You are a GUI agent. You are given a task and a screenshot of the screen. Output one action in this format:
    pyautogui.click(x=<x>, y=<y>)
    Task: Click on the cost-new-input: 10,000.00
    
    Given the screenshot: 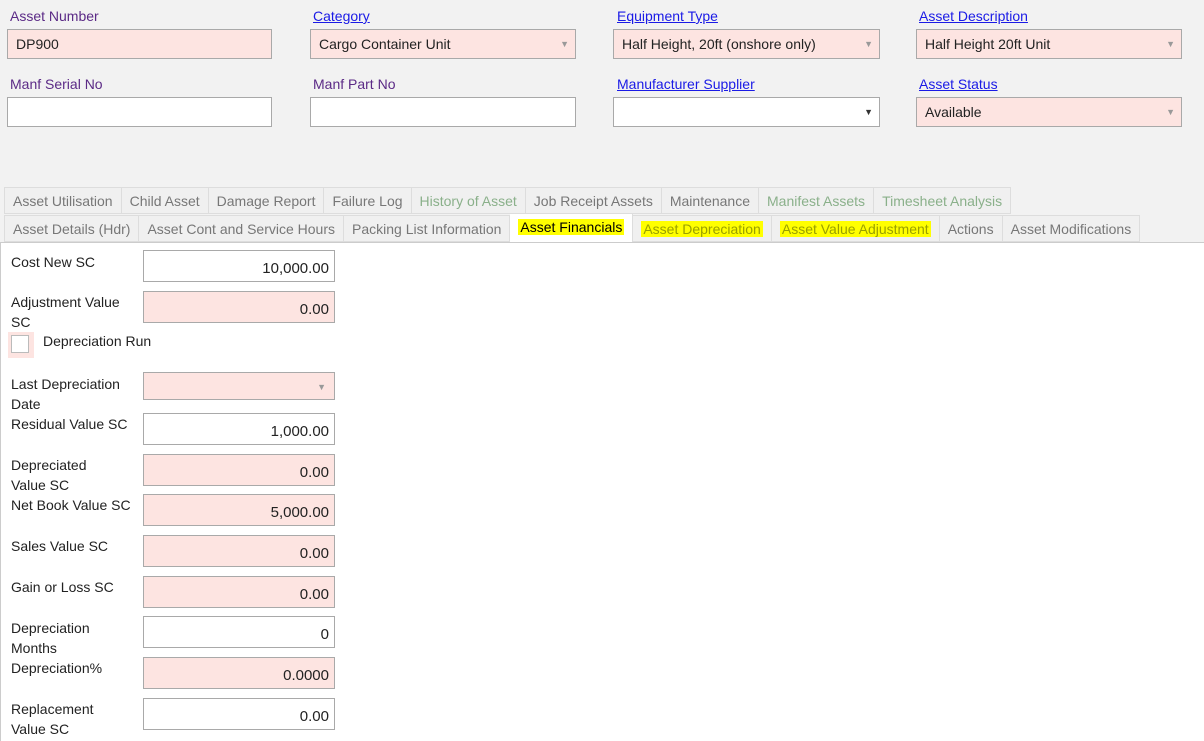 What is the action you would take?
    pyautogui.click(x=239, y=266)
    